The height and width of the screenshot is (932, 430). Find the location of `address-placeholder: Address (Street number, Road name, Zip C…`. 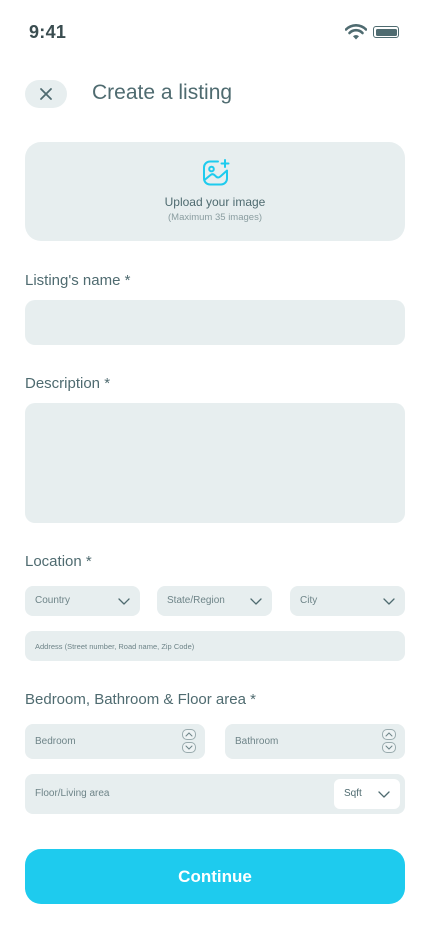

address-placeholder: Address (Street number, Road name, Zip C… is located at coordinates (115, 646).